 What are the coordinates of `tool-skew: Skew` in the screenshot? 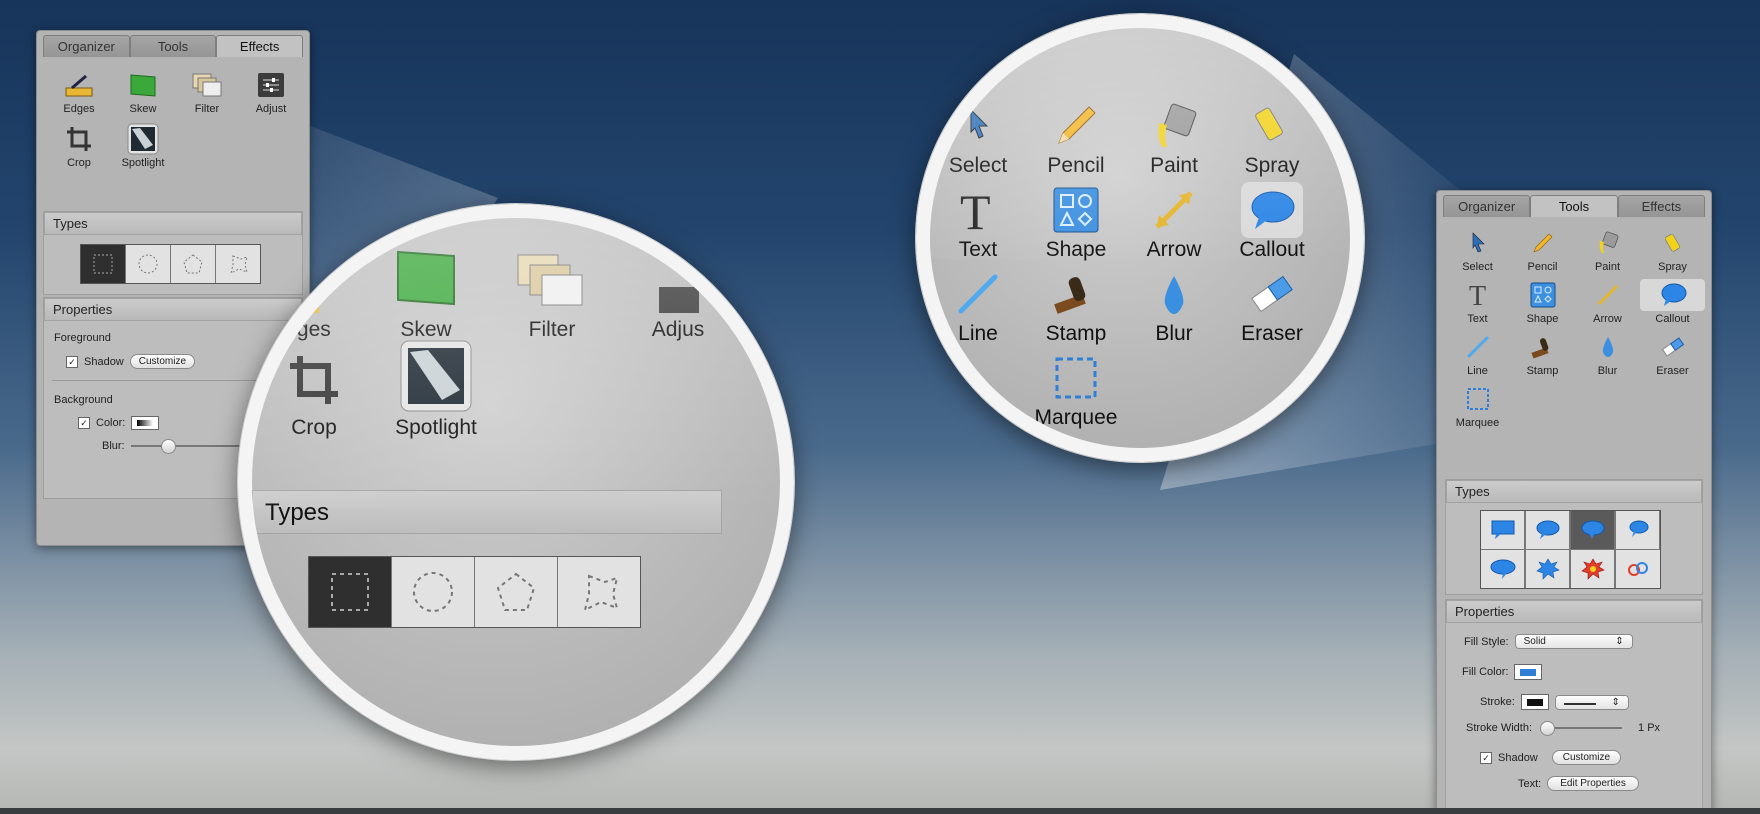 It's located at (143, 92).